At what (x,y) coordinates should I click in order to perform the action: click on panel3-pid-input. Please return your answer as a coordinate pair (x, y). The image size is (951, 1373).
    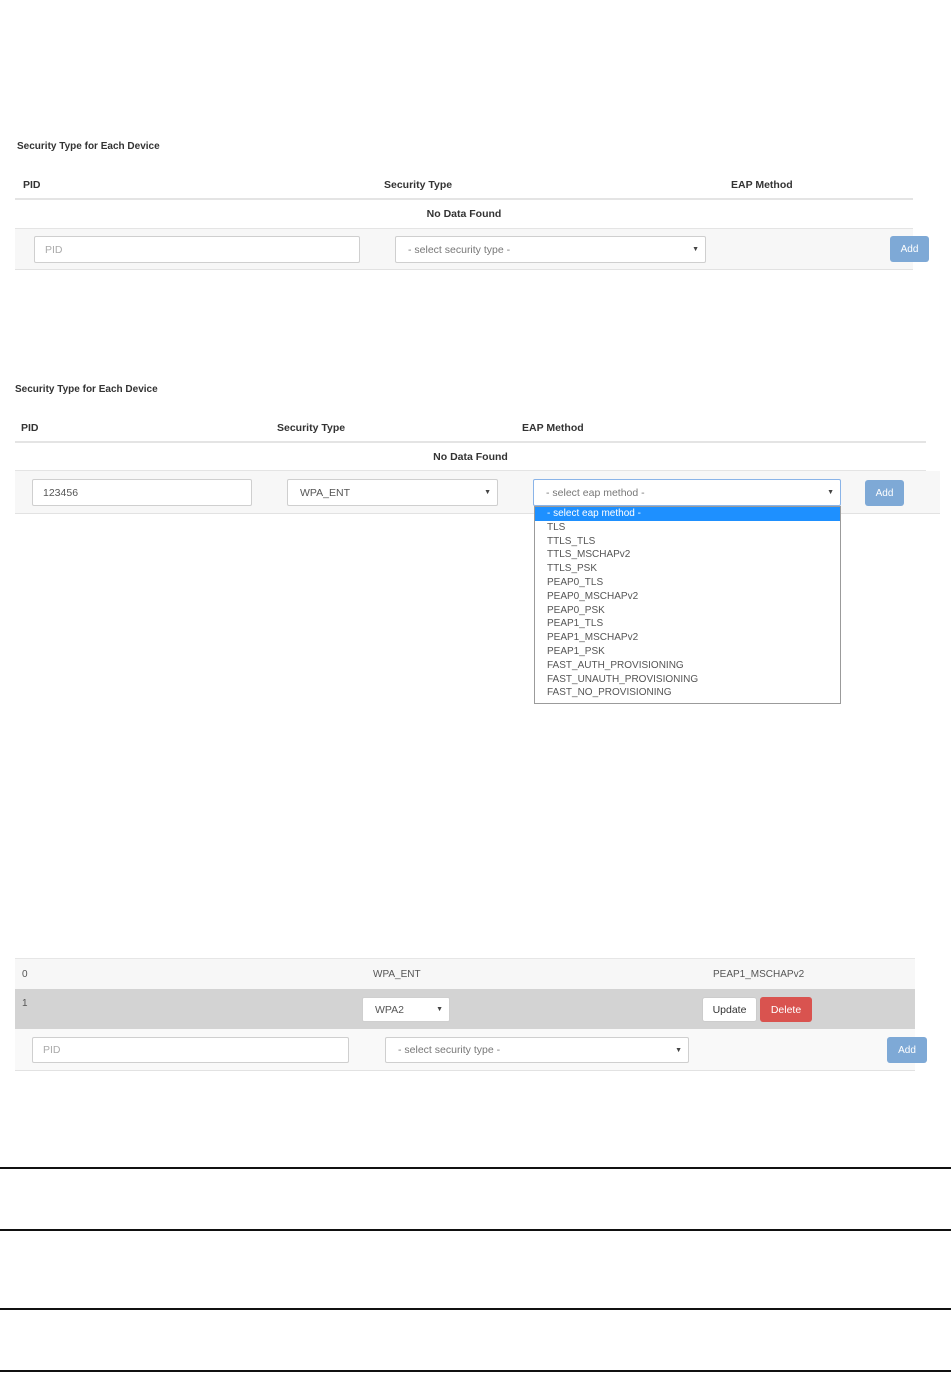
    Looking at the image, I should click on (190, 1050).